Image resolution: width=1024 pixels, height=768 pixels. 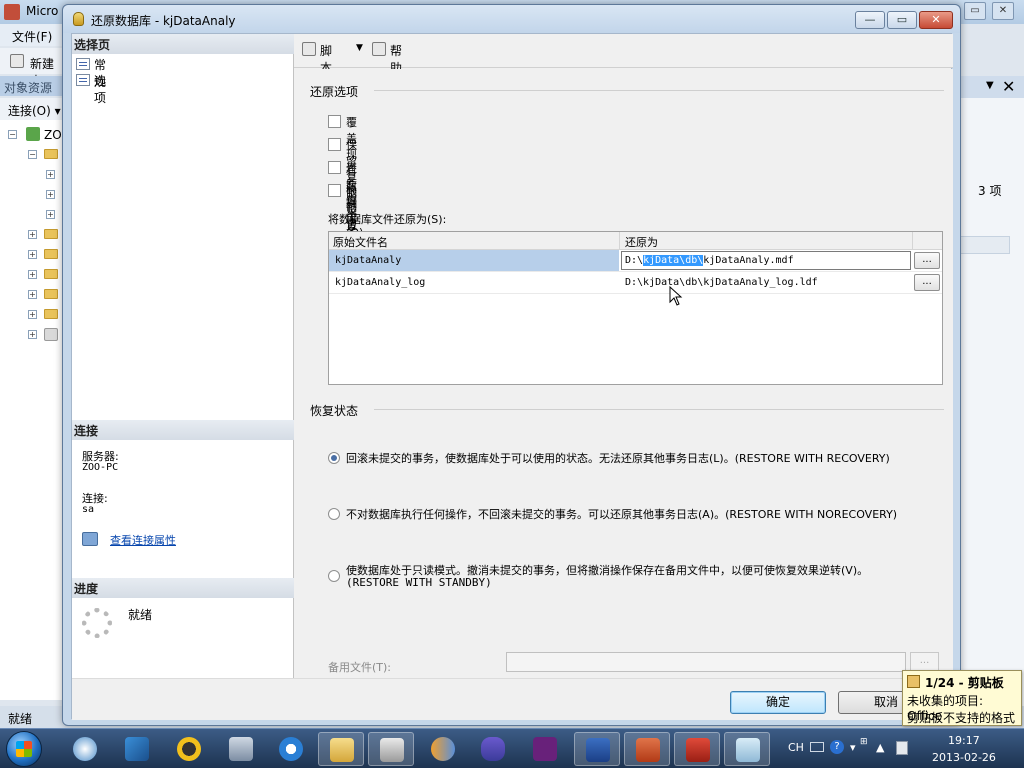 I want to click on media-player-icon, so click(x=85, y=749).